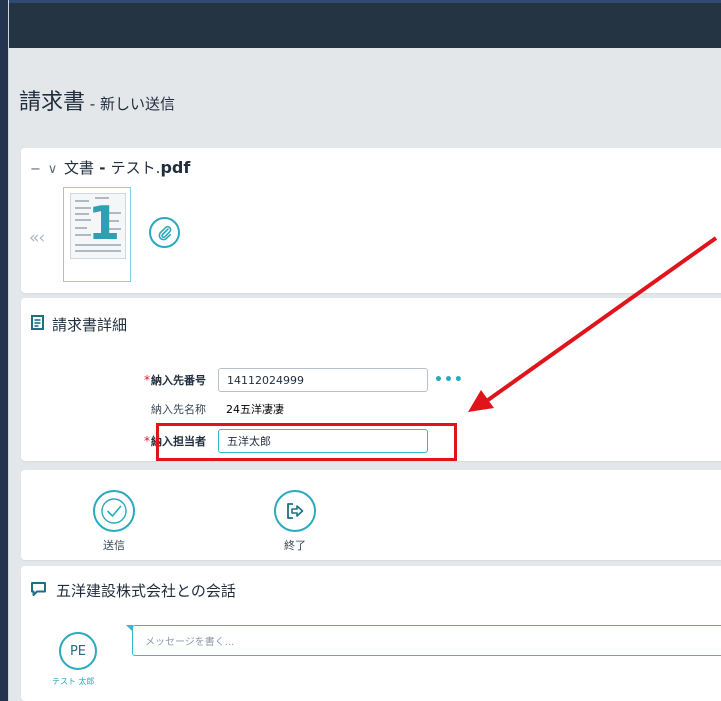 The image size is (721, 701). What do you see at coordinates (38, 591) in the screenshot?
I see `chat-bubble-icon` at bounding box center [38, 591].